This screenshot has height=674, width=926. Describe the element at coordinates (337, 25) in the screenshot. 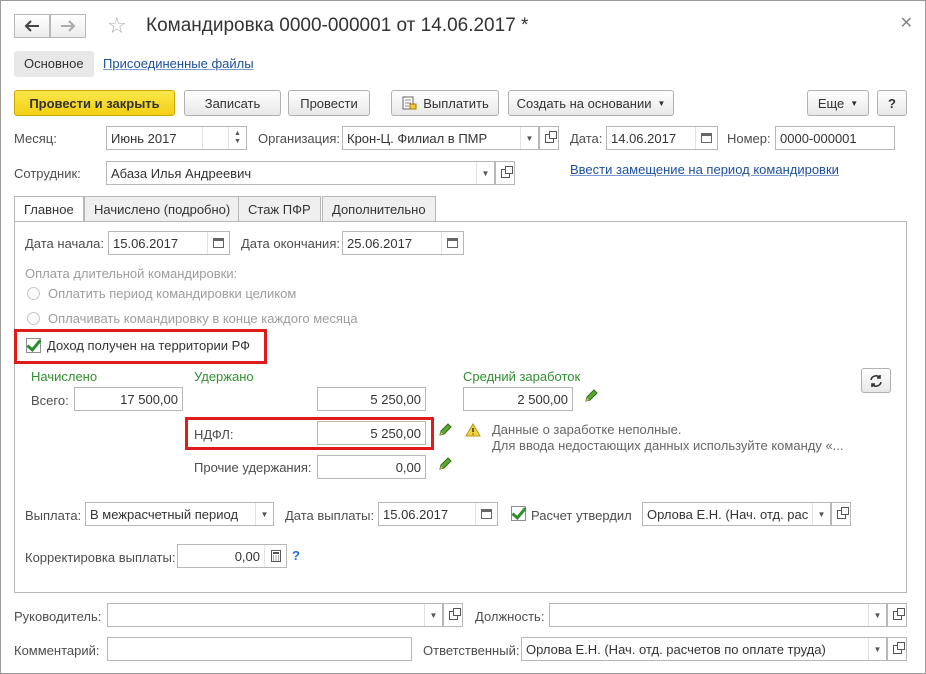

I see `window-title: Командировка 0000-000001 от 14.06.2017 *` at that location.